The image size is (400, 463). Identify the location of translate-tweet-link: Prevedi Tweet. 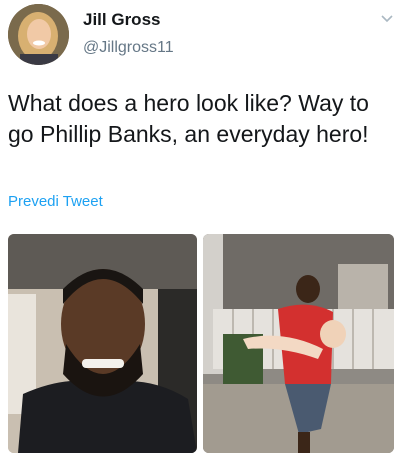
(55, 201).